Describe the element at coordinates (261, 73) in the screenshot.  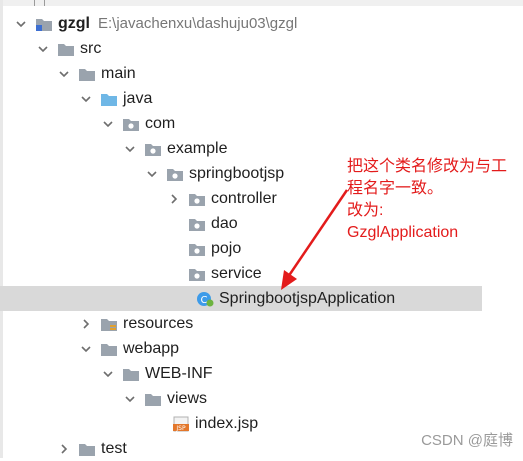
I see `tree-row-main: main` at that location.